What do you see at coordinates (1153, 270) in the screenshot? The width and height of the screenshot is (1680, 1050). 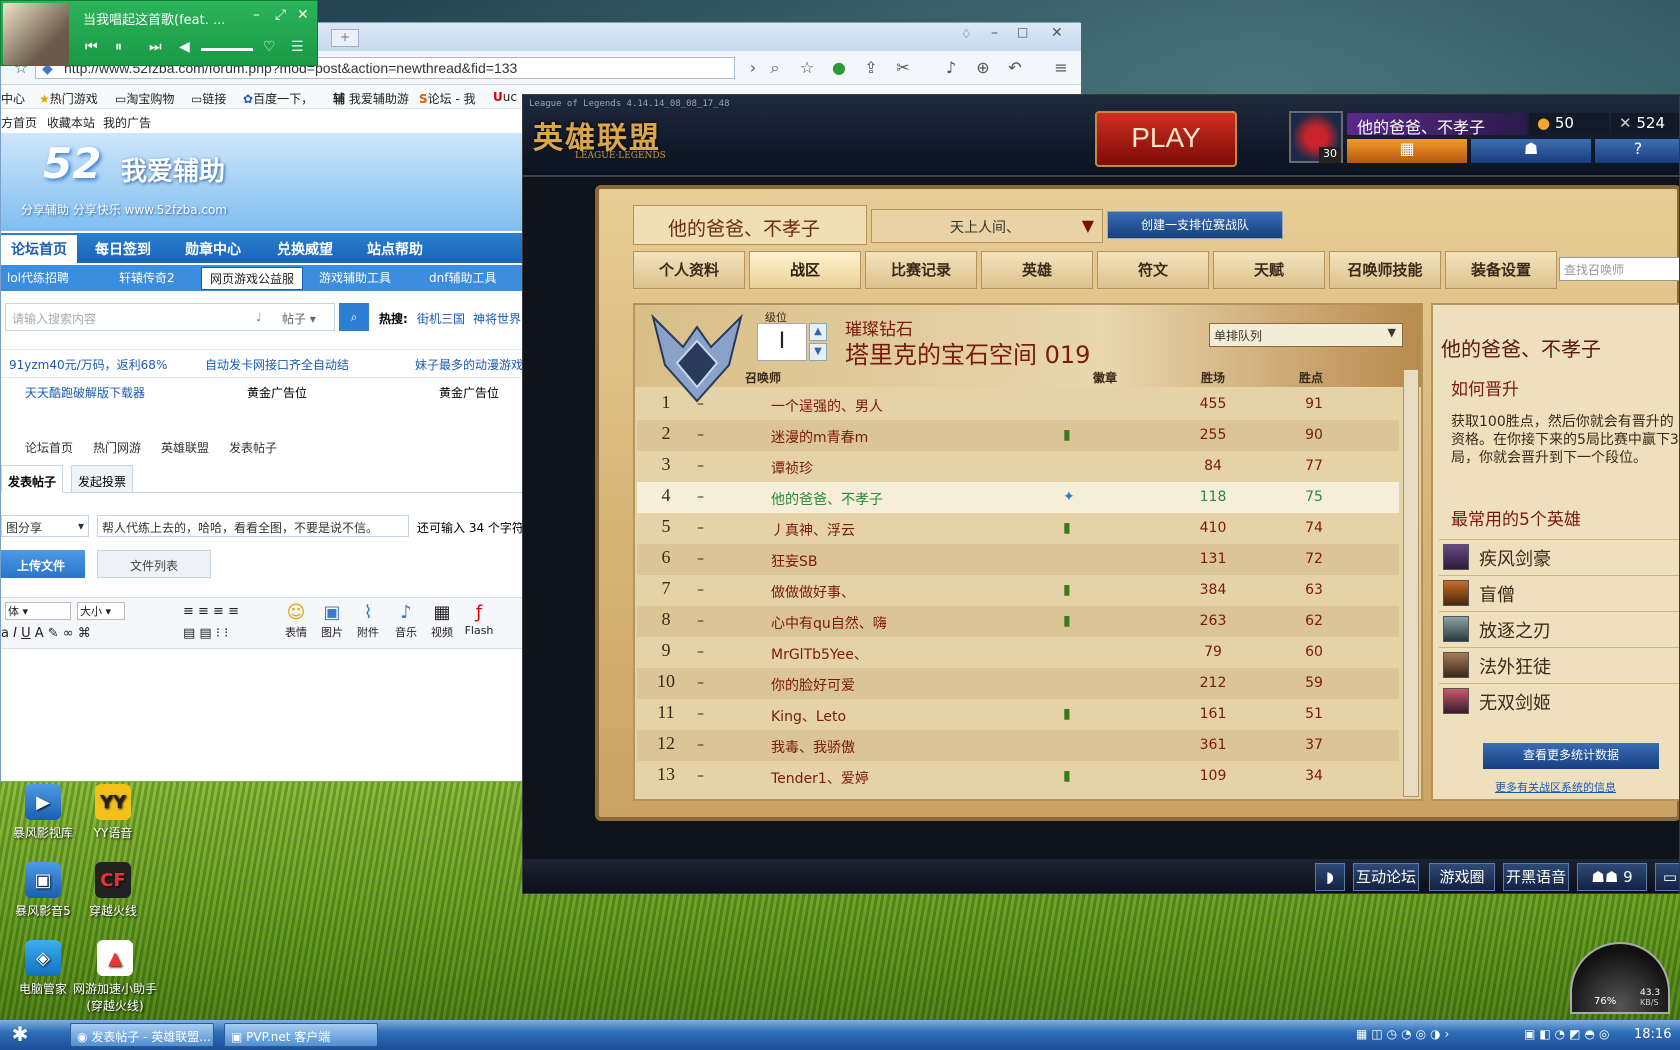 I see `tab-runes: 符文` at bounding box center [1153, 270].